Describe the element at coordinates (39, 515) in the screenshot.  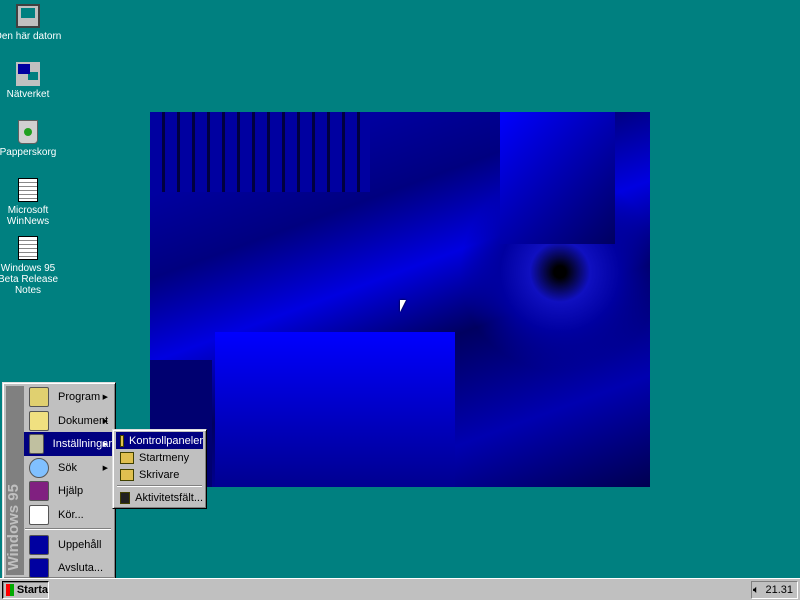
I see `run-icon` at that location.